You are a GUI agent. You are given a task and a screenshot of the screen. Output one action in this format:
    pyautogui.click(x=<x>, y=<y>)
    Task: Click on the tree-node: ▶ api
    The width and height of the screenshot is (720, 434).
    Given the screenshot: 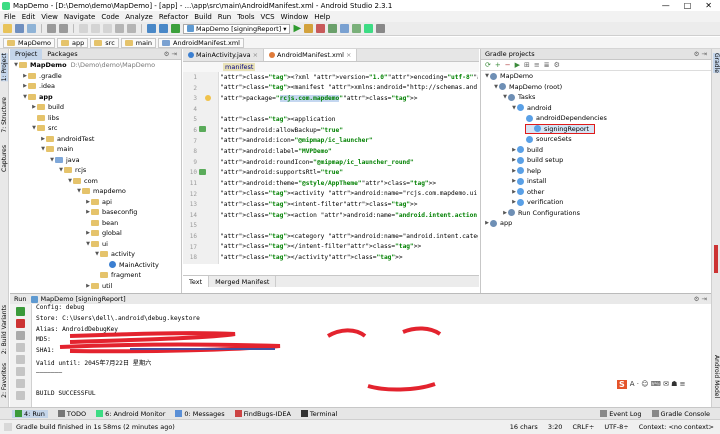 What is the action you would take?
    pyautogui.click(x=95, y=202)
    